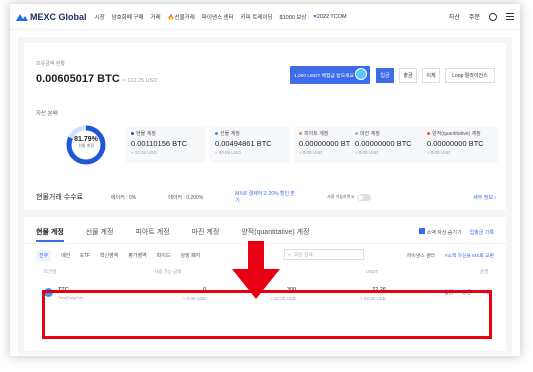  What do you see at coordinates (60, 197) in the screenshot?
I see `fee-title: 현물거래 수수료` at bounding box center [60, 197].